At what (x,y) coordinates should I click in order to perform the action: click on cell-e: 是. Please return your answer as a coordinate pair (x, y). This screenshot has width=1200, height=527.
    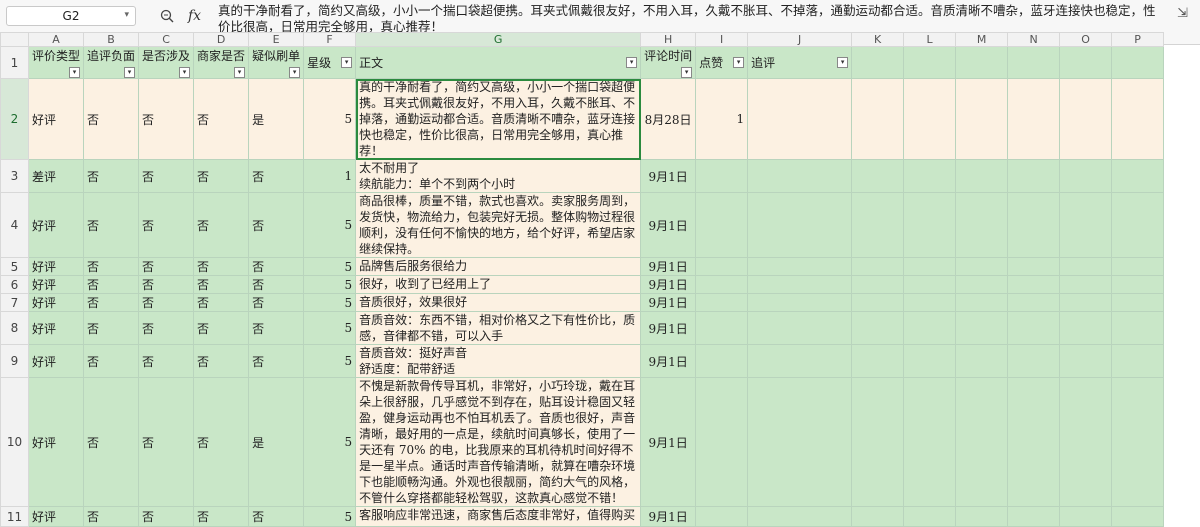
    Looking at the image, I should click on (276, 119).